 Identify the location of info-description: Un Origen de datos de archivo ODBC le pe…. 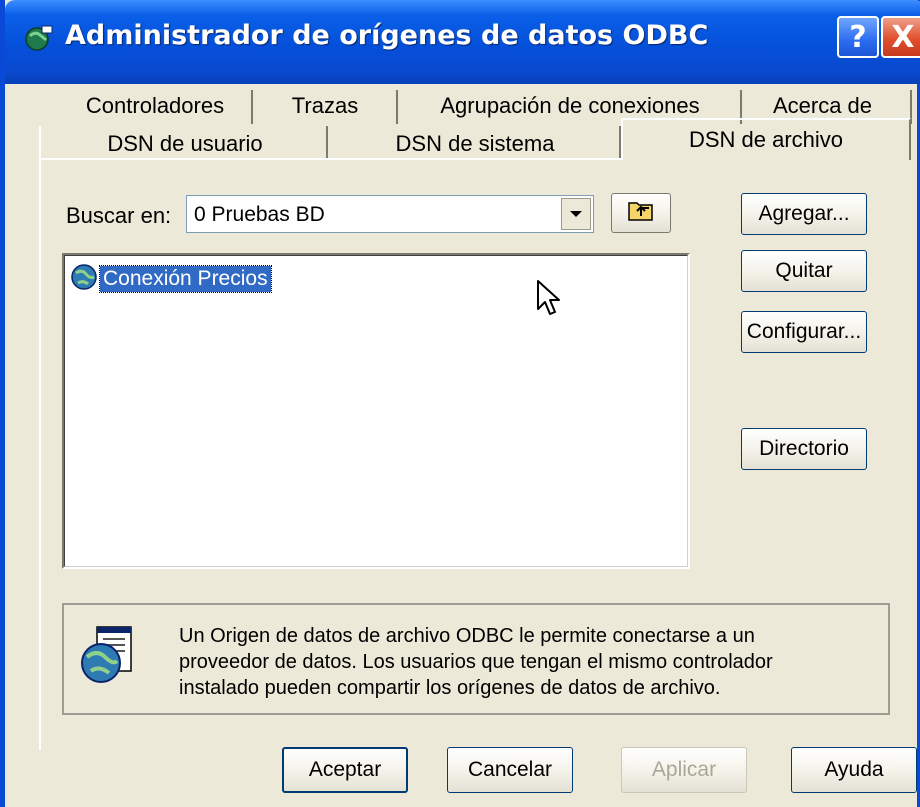
(529, 662).